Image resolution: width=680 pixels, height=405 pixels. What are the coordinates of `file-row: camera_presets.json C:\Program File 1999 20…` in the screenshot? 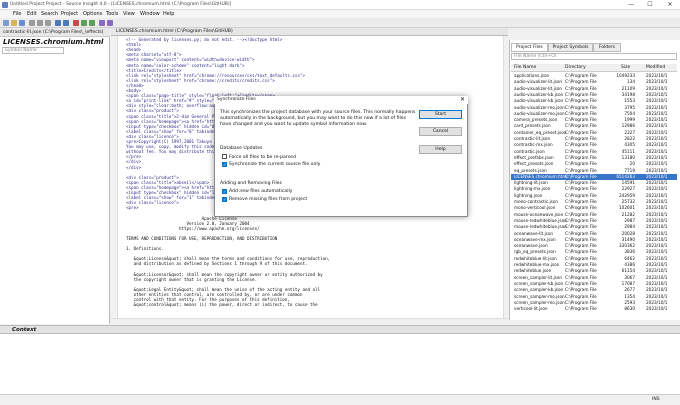 It's located at (594, 120).